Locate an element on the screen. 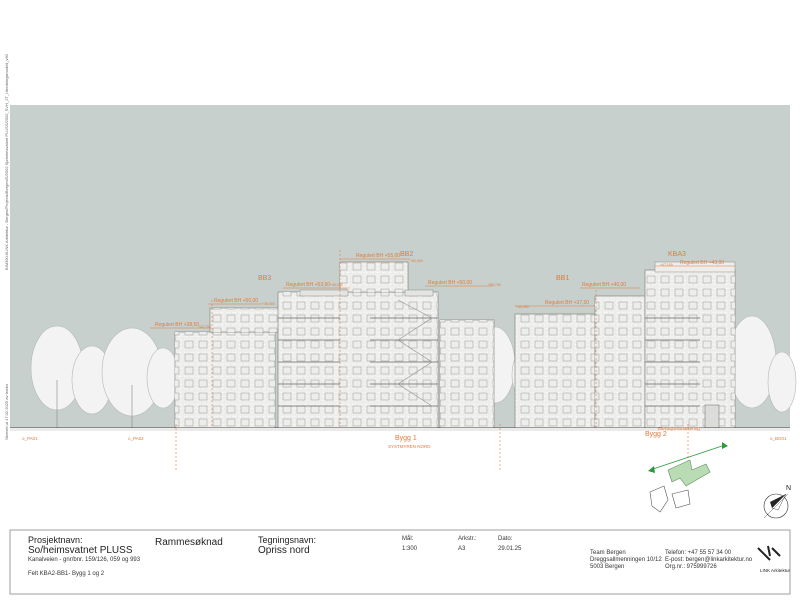 This screenshot has width=800, height=600. height-label: Regulert BH +37,50 is located at coordinates (567, 303).